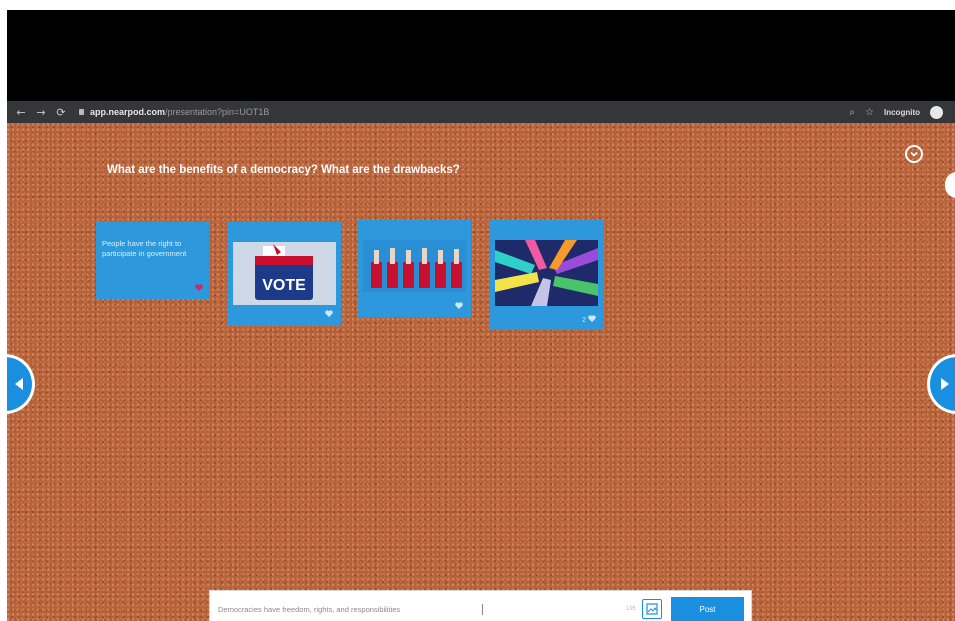 The height and width of the screenshot is (621, 955). What do you see at coordinates (869, 112) in the screenshot?
I see `star-icon: ☆` at bounding box center [869, 112].